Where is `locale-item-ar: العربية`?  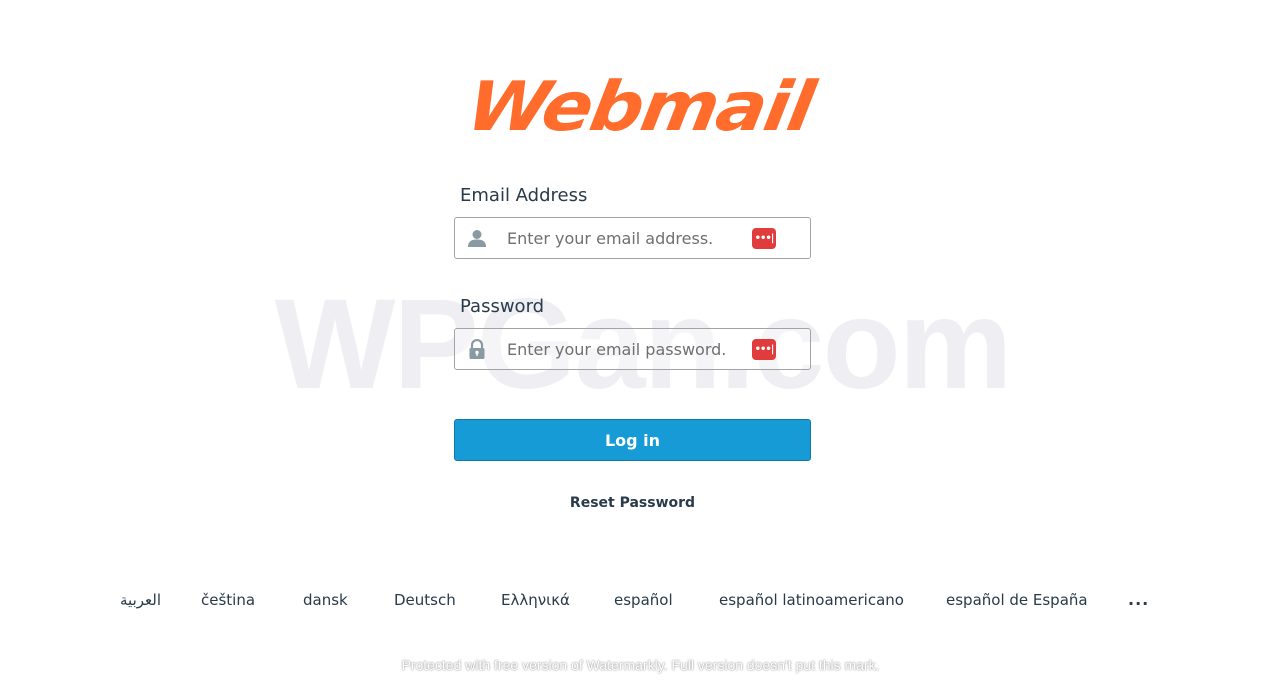
locale-item-ar: العربية is located at coordinates (140, 600).